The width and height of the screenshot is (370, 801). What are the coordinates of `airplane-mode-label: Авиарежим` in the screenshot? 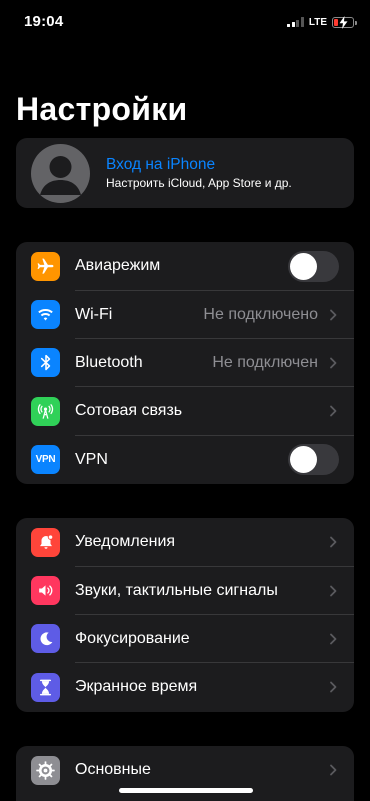 It's located at (118, 266).